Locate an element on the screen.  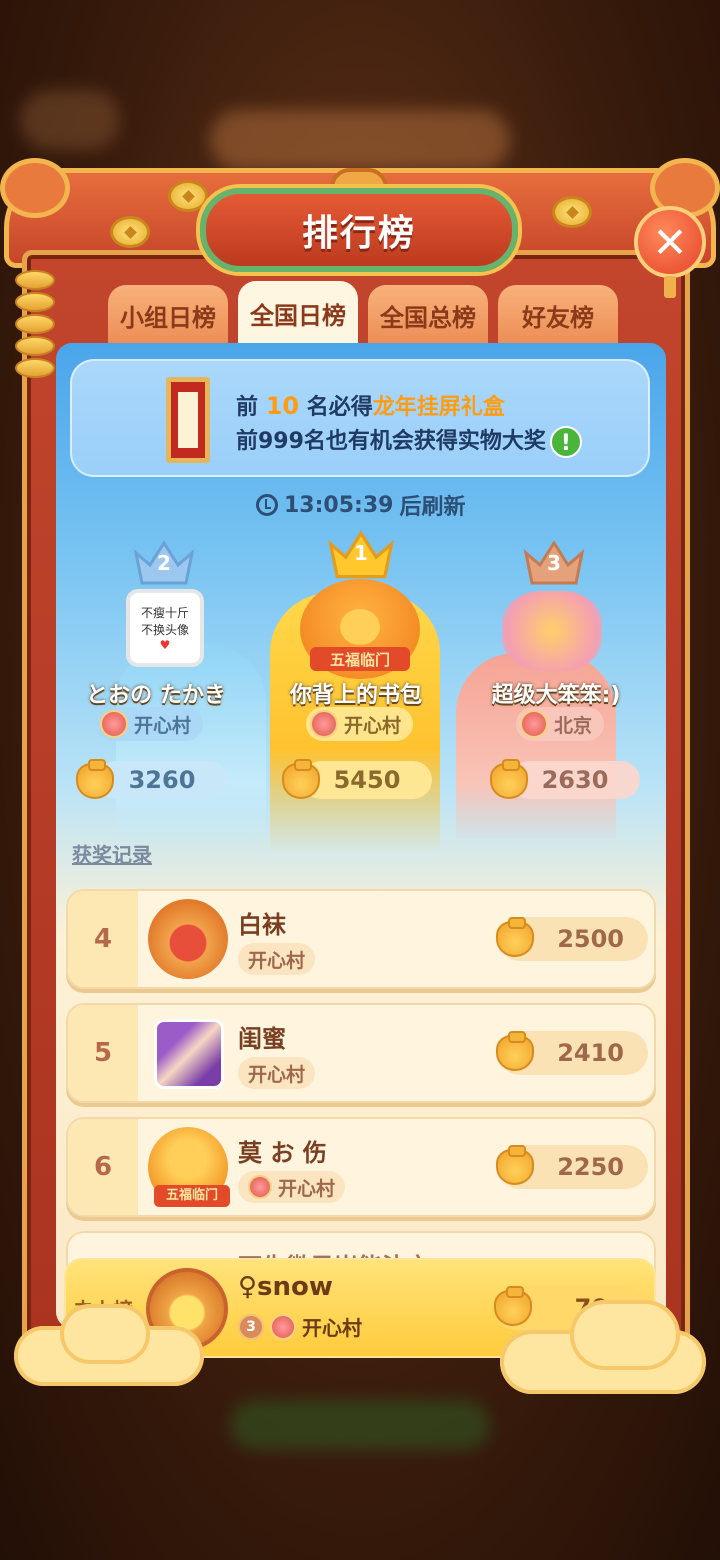
player-name: 白袜 is located at coordinates (262, 925).